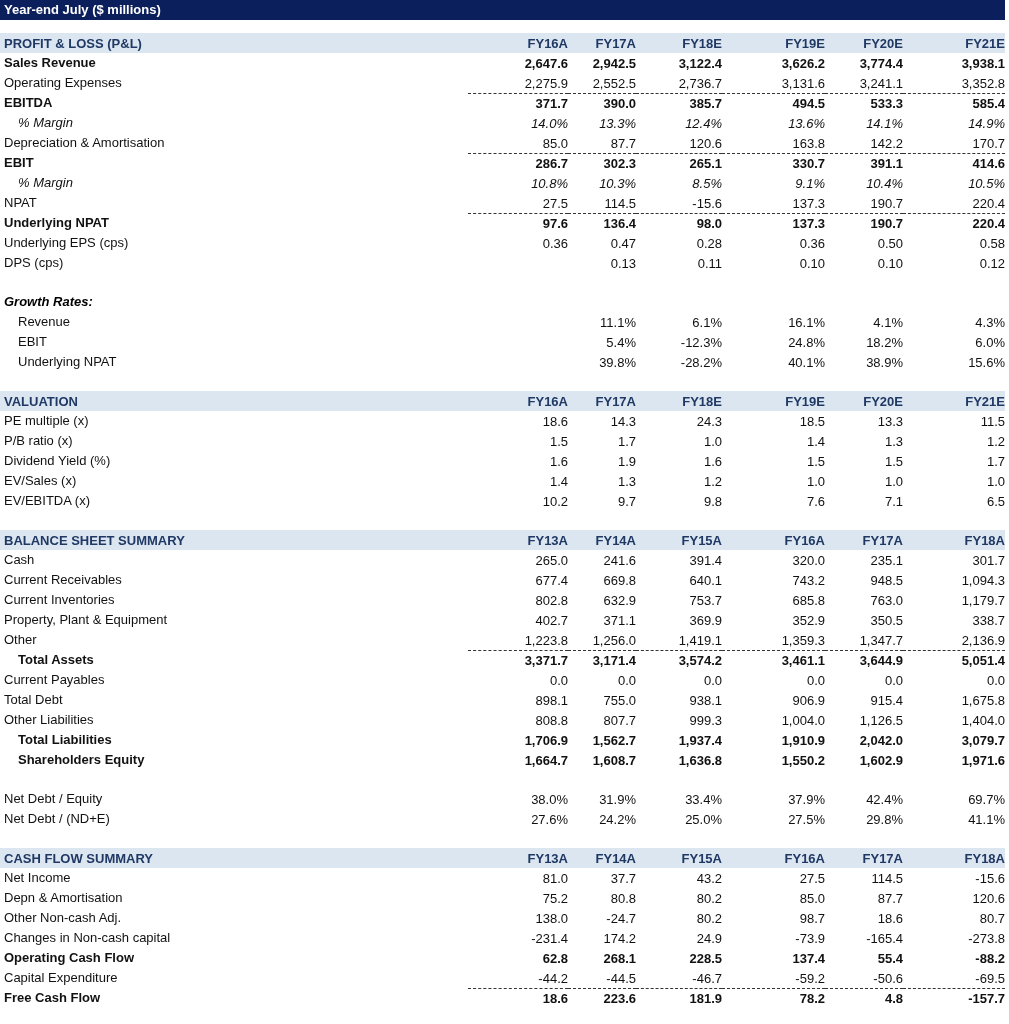  I want to click on table-cell: -24.7, so click(621, 918).